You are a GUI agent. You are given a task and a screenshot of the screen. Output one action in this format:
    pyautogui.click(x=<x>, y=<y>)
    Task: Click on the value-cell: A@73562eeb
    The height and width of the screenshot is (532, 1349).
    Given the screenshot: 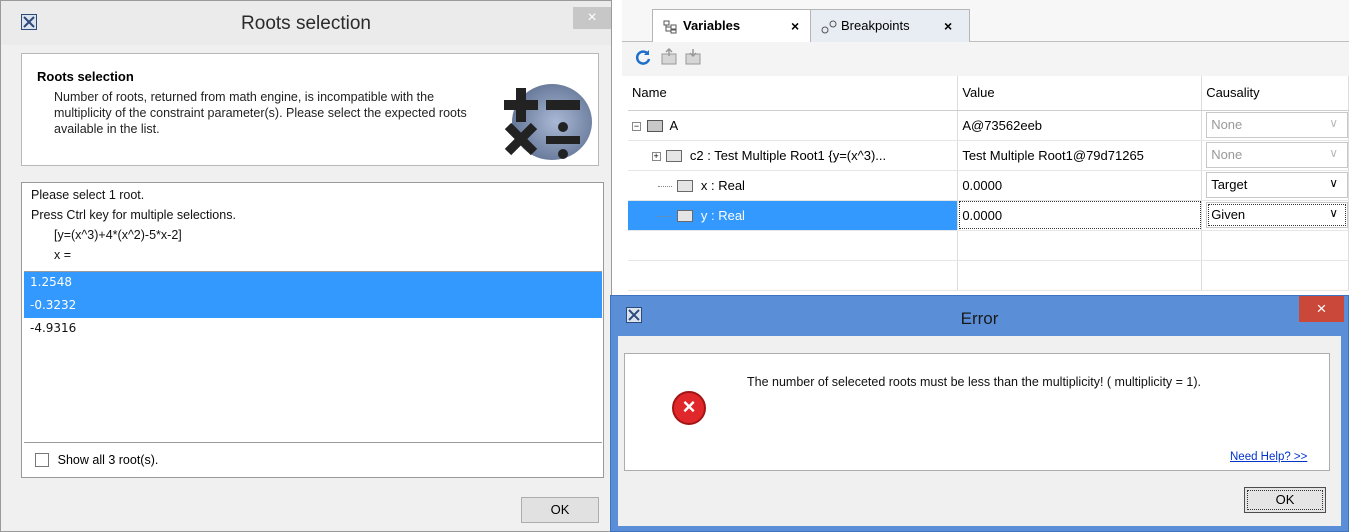 What is the action you would take?
    pyautogui.click(x=1080, y=125)
    